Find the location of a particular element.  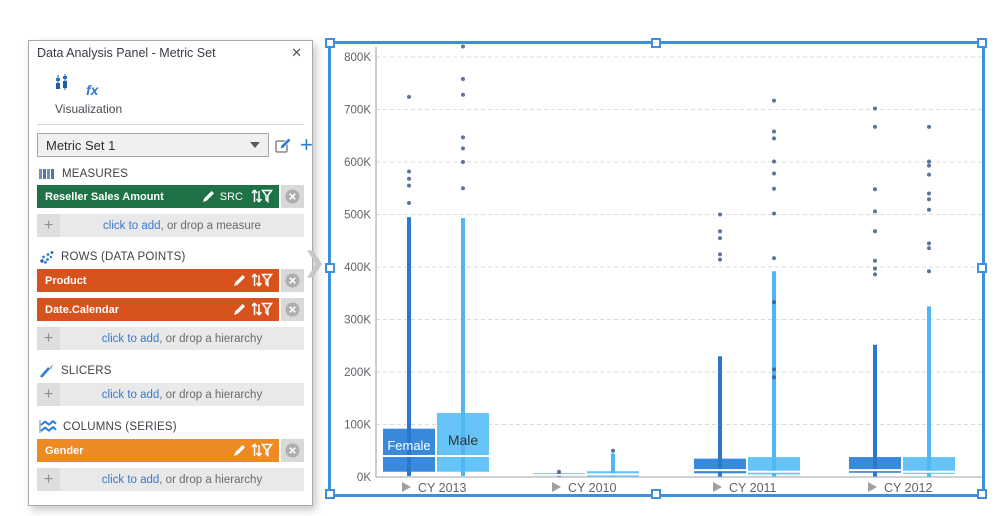

category-text: CY 2013 is located at coordinates (442, 487).